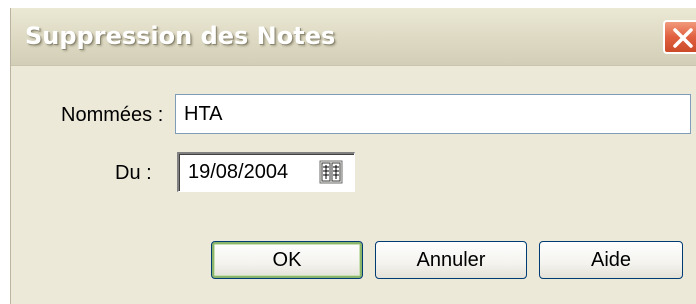 The width and height of the screenshot is (696, 304). What do you see at coordinates (331, 172) in the screenshot?
I see `calendar-icon` at bounding box center [331, 172].